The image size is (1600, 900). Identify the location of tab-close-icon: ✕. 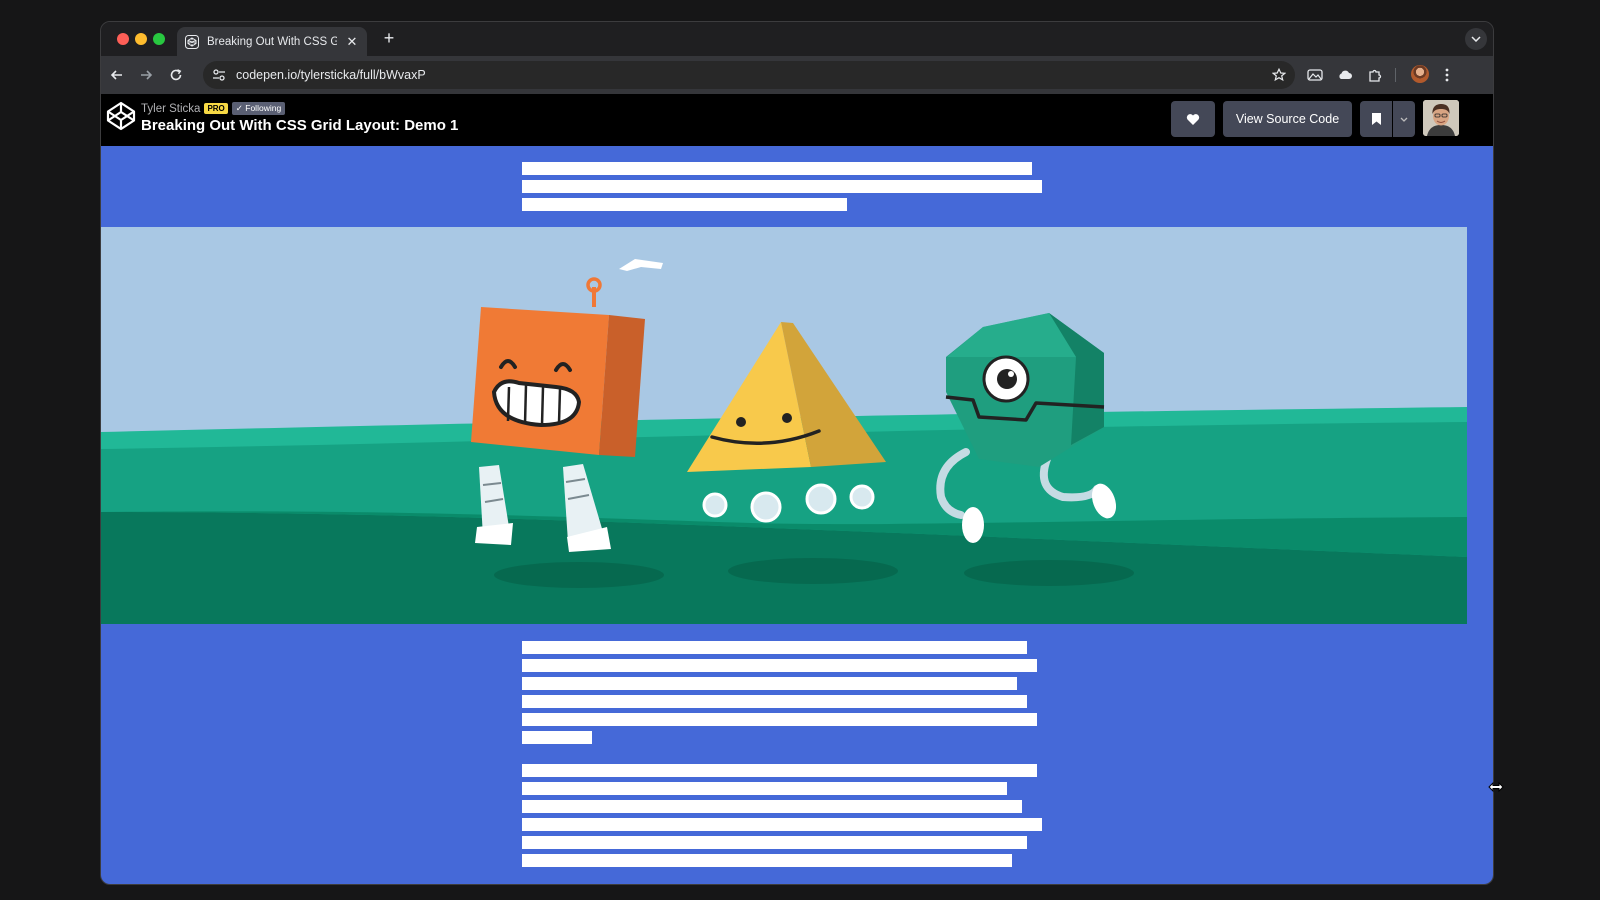
(352, 42).